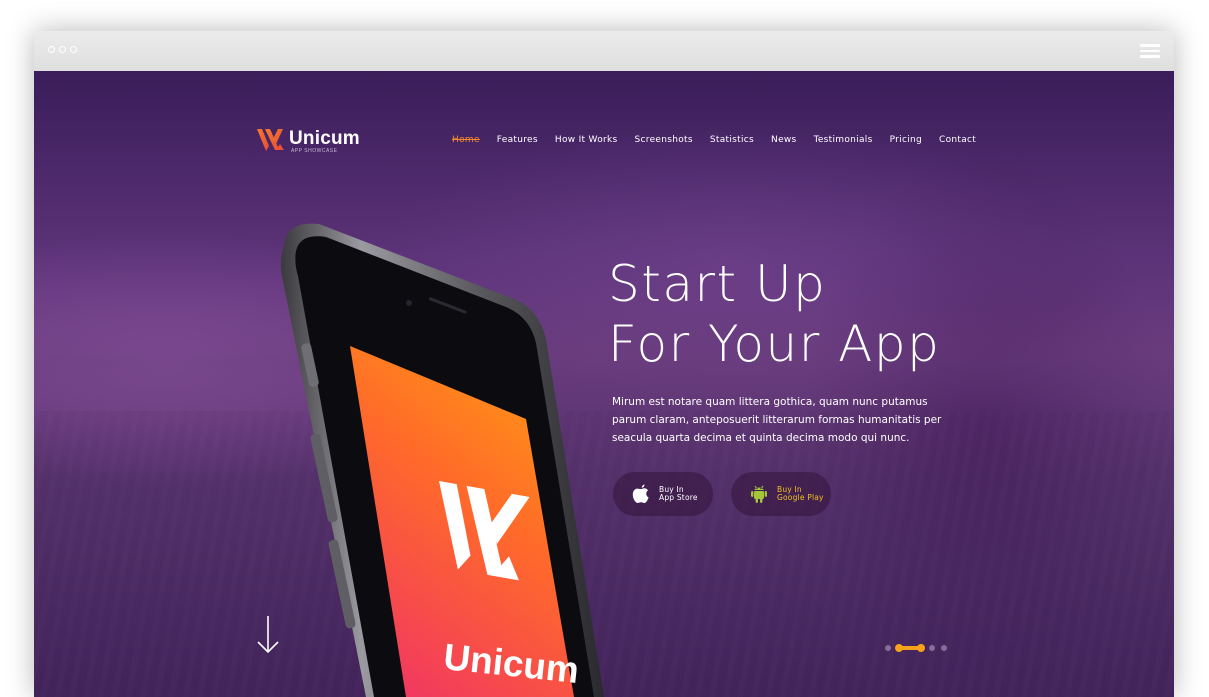 The width and height of the screenshot is (1209, 697). I want to click on slider-pagination, so click(916, 648).